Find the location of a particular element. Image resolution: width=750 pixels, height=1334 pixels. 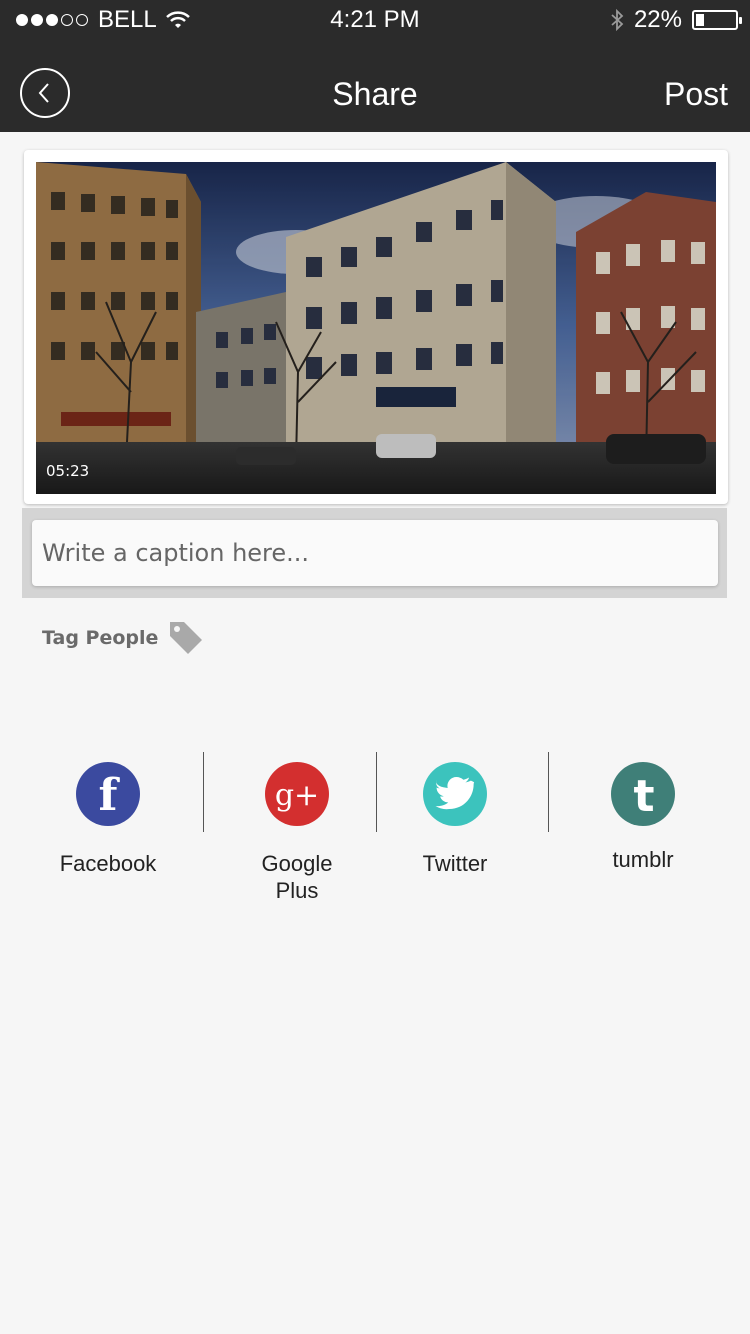

caption-input is located at coordinates (375, 553).